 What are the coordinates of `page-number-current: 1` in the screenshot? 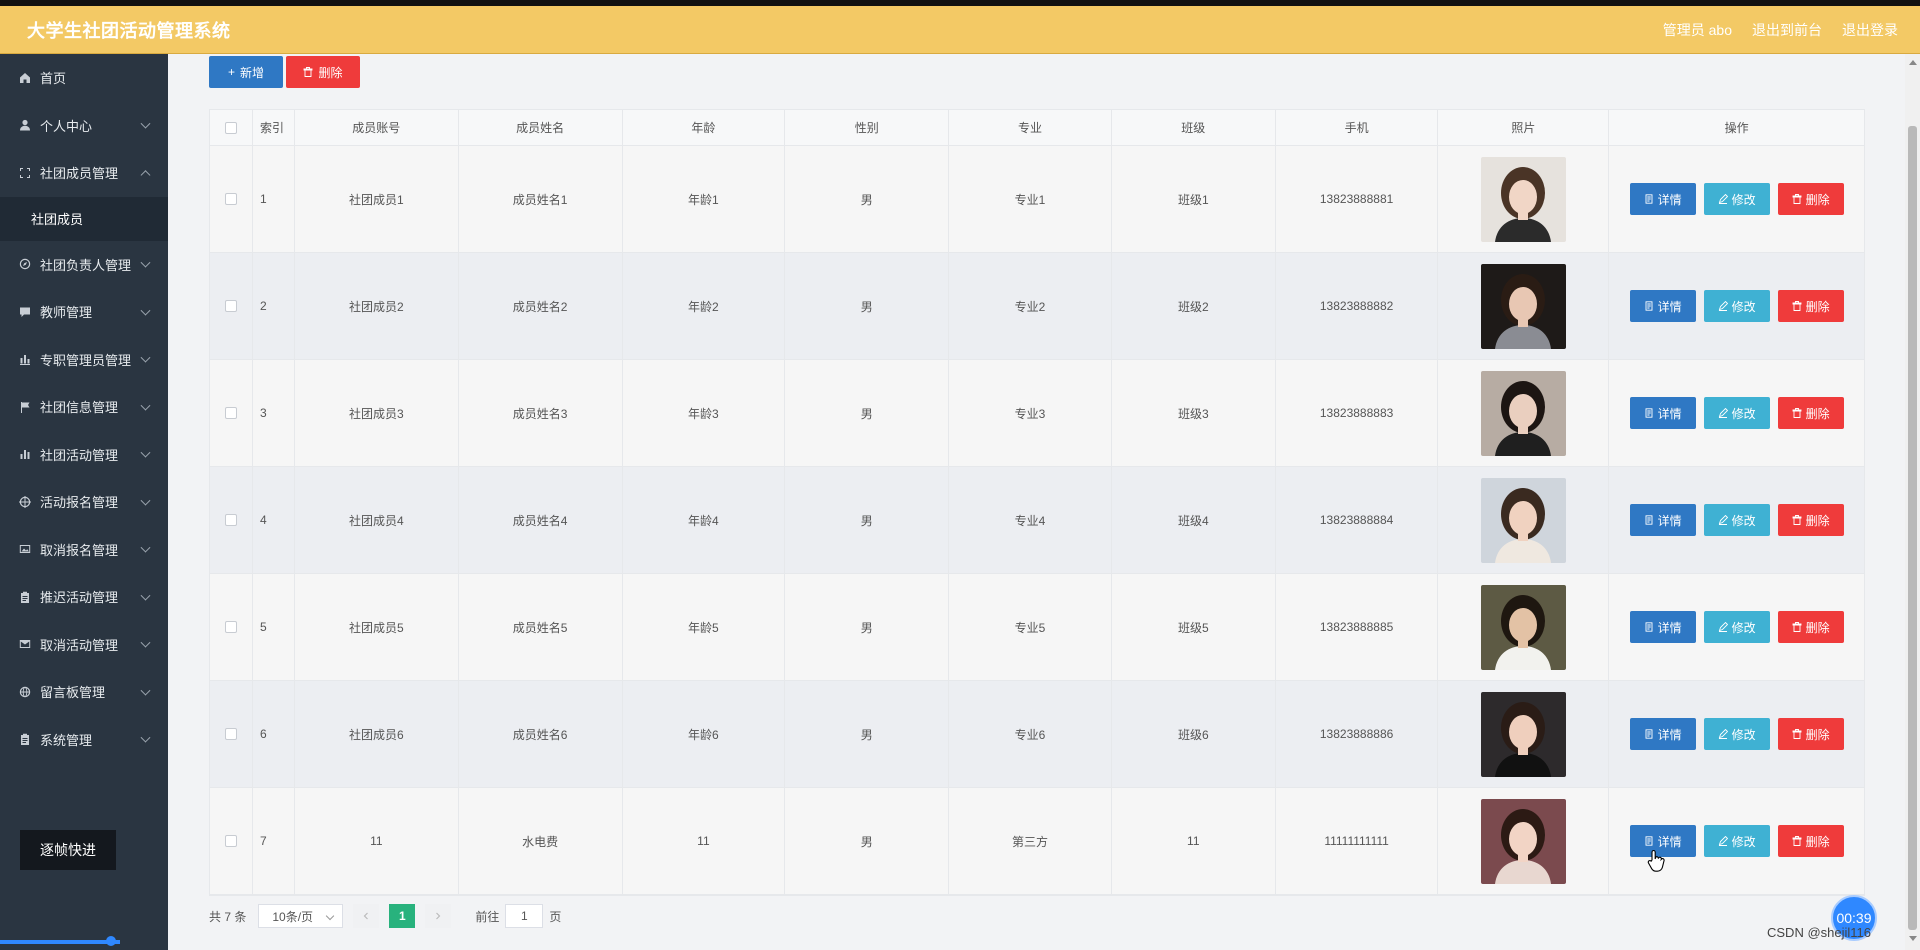 It's located at (402, 916).